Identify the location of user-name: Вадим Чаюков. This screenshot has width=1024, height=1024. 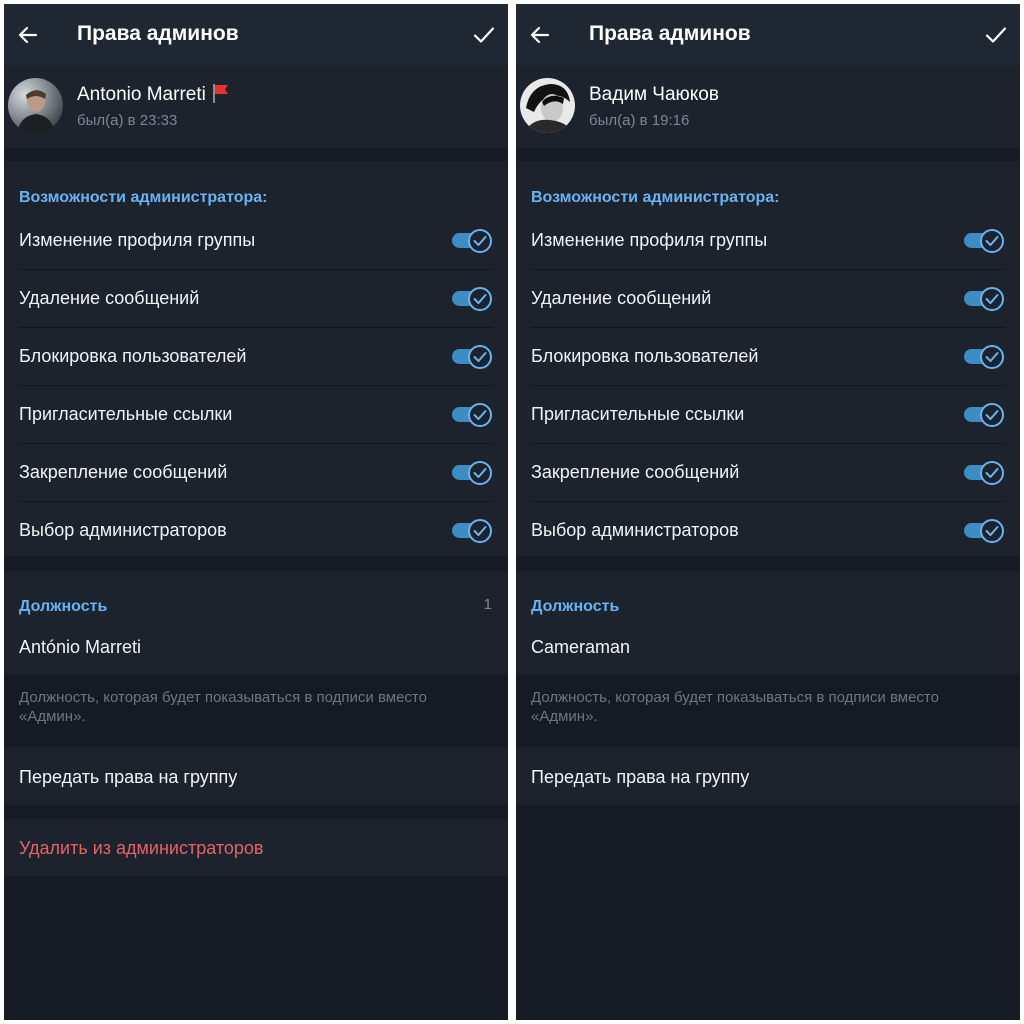
(654, 94).